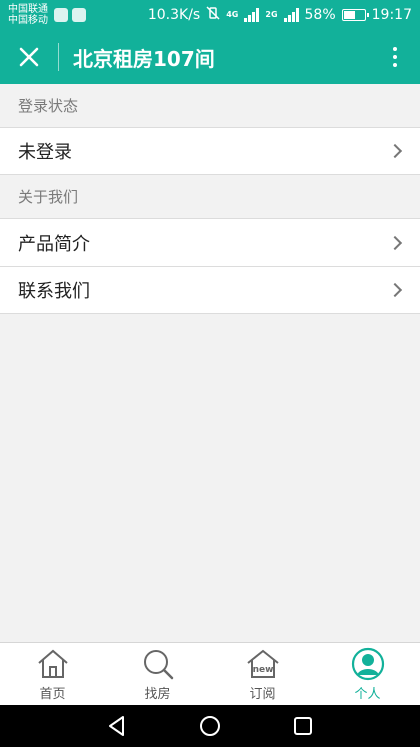 This screenshot has width=420, height=747. I want to click on product-intro-item: 产品简介, so click(210, 242).